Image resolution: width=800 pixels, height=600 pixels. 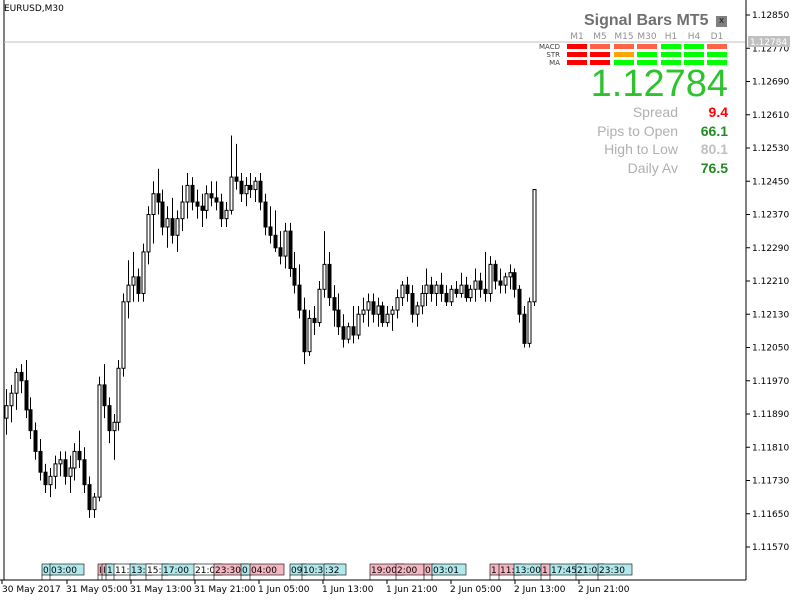 I want to click on y-tick-label: 1.11650, so click(x=770, y=515).